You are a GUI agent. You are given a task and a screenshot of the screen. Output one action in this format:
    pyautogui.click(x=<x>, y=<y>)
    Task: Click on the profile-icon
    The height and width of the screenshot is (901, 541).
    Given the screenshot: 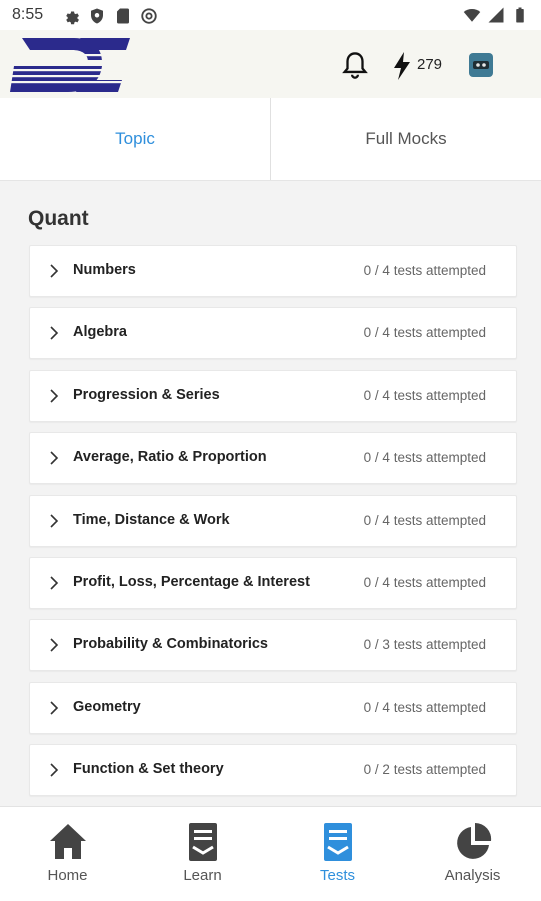 What is the action you would take?
    pyautogui.click(x=481, y=65)
    